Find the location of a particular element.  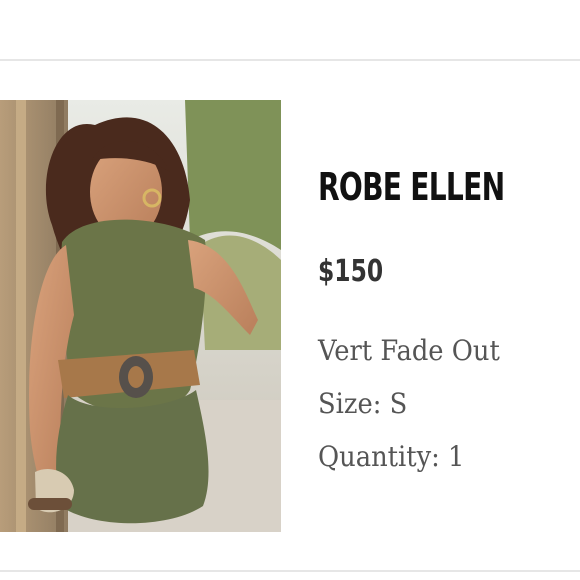

product-size: Size: S is located at coordinates (363, 403).